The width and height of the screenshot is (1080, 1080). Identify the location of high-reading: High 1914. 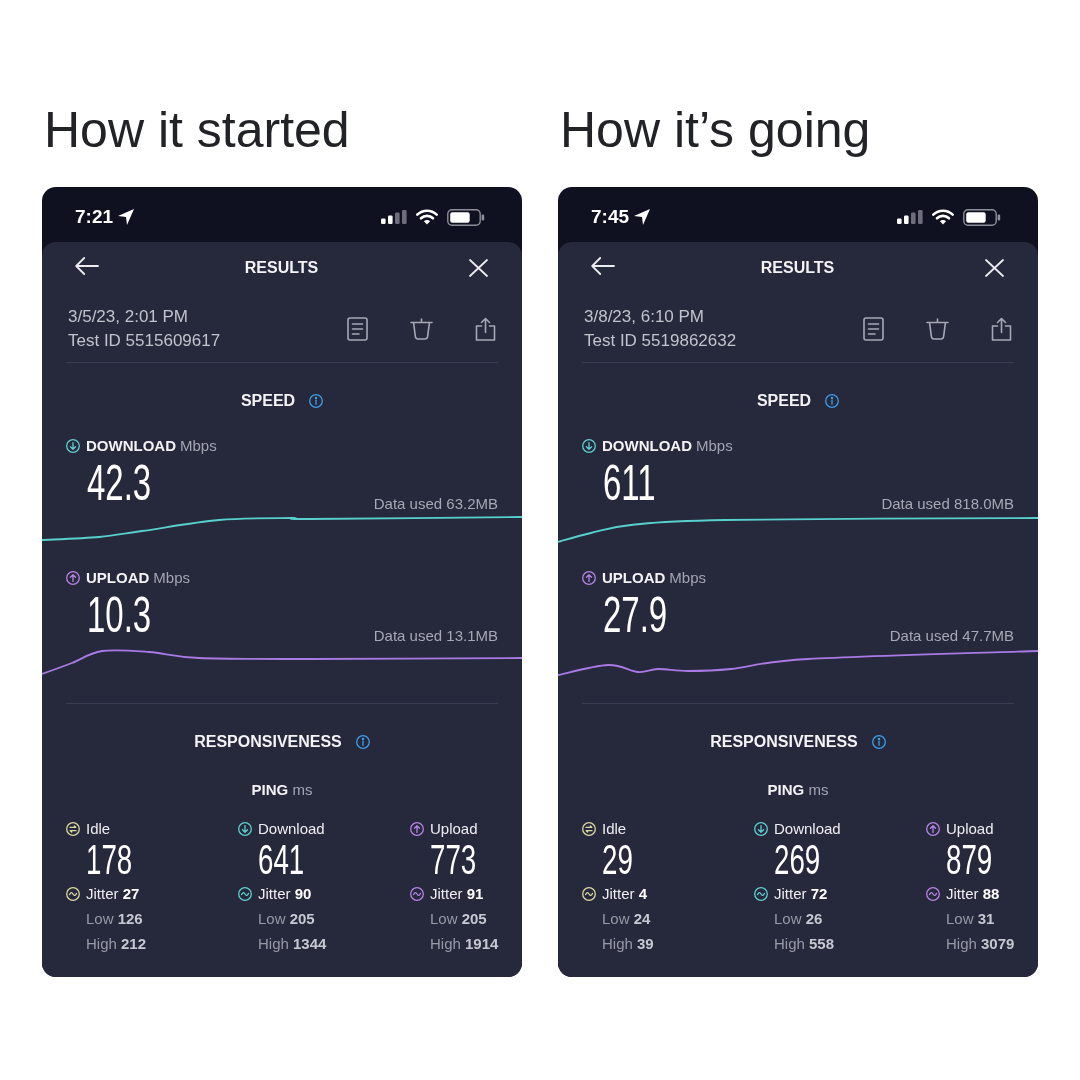
(464, 944).